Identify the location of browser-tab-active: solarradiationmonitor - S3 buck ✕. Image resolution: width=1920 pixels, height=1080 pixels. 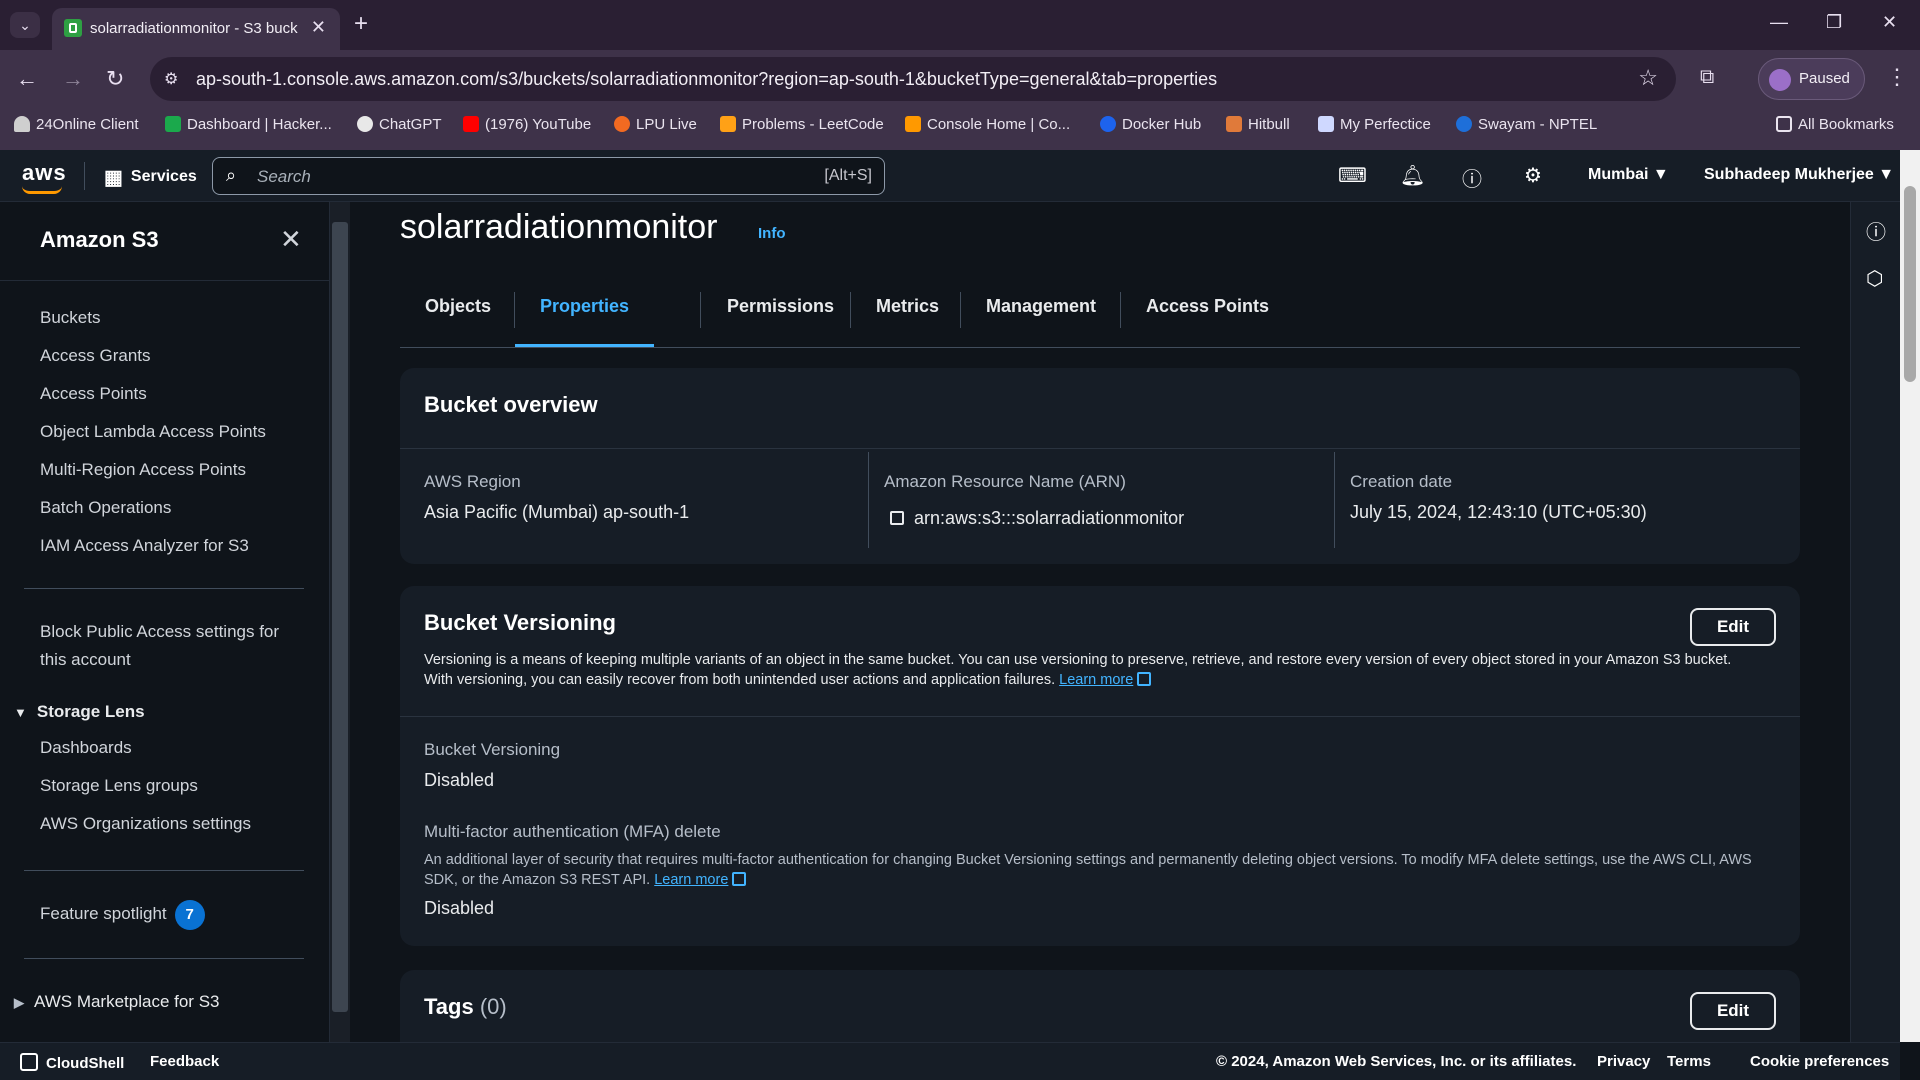
(196, 29).